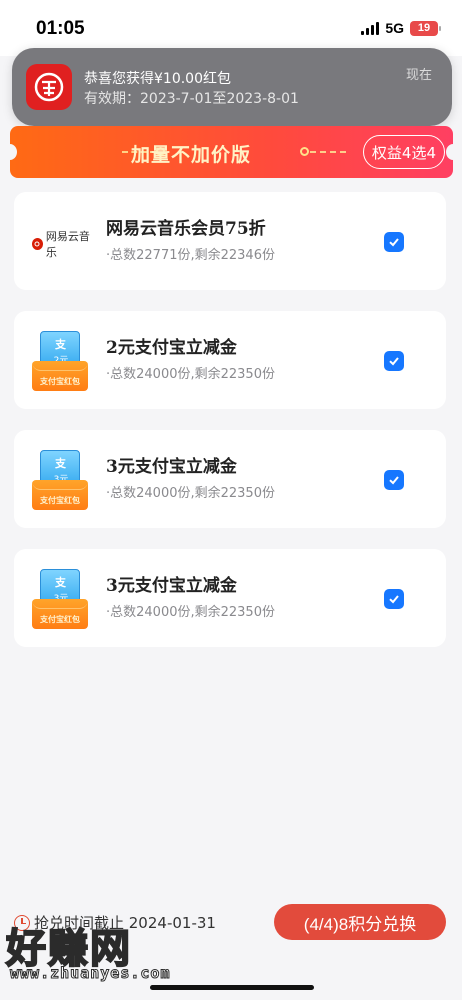 The width and height of the screenshot is (462, 1000). Describe the element at coordinates (230, 241) in the screenshot. I see `benefit-card: 网易云音乐 网易云音乐会员75折 ·总数22771份,剩余22346份` at that location.